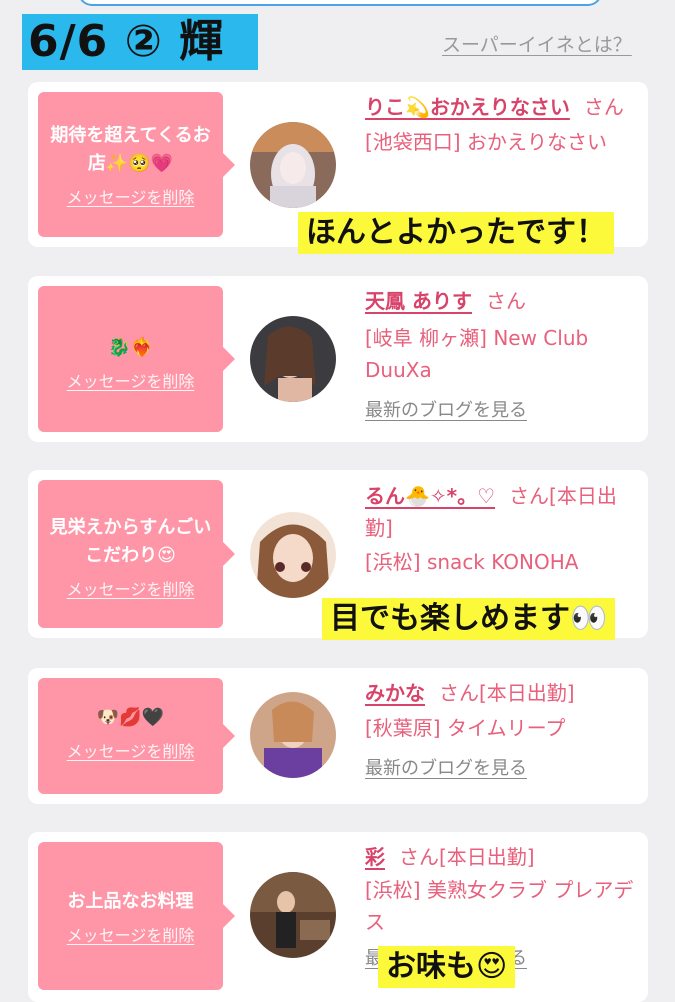 The image size is (675, 1002). I want to click on message-text: 見栄えからすんごいこだわり😍, so click(130, 541).